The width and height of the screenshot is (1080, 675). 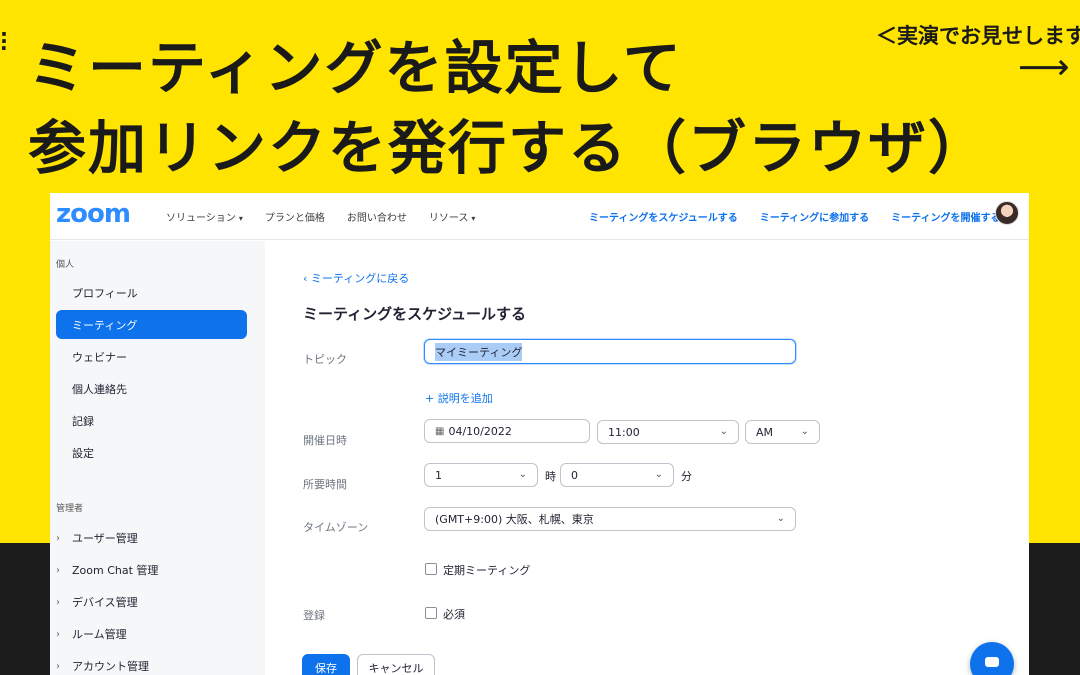 What do you see at coordinates (440, 431) in the screenshot?
I see `calendar-icon: ▦` at bounding box center [440, 431].